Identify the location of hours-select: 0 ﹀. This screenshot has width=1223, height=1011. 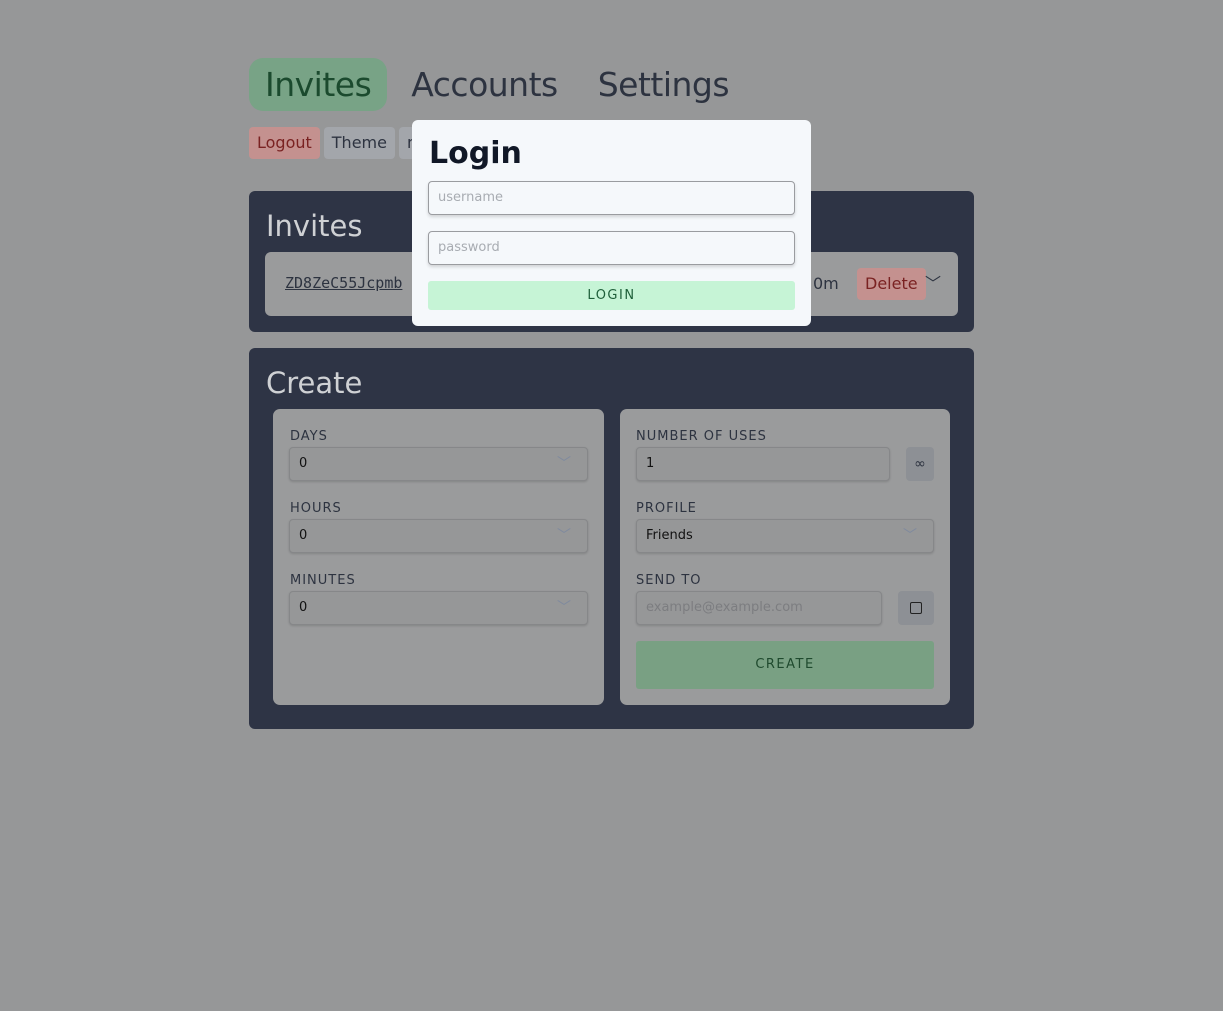
(438, 536).